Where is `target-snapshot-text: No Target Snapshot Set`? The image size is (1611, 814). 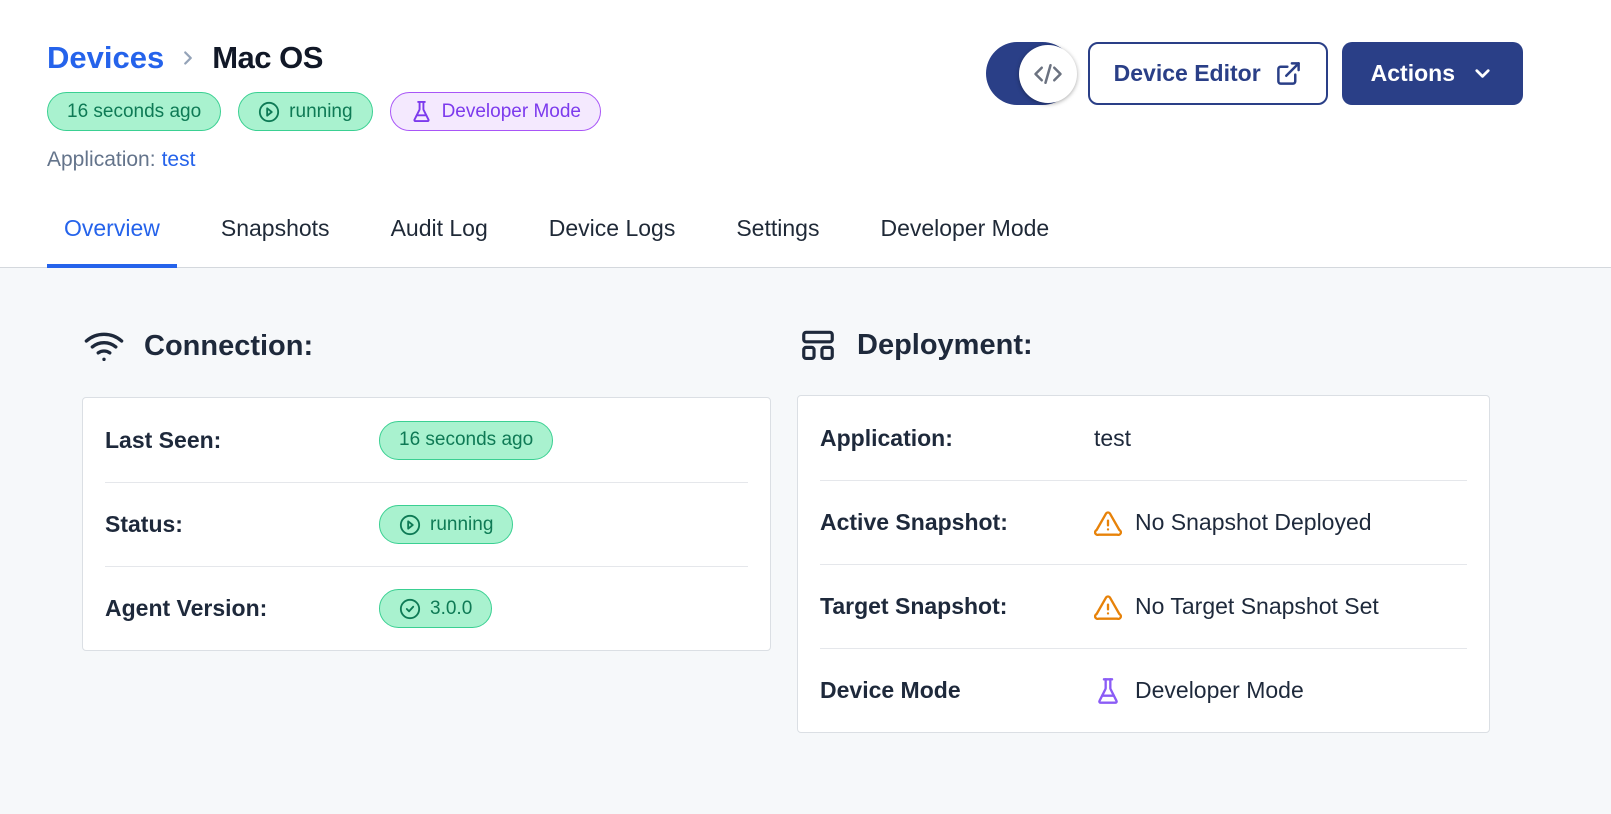 target-snapshot-text: No Target Snapshot Set is located at coordinates (1257, 606).